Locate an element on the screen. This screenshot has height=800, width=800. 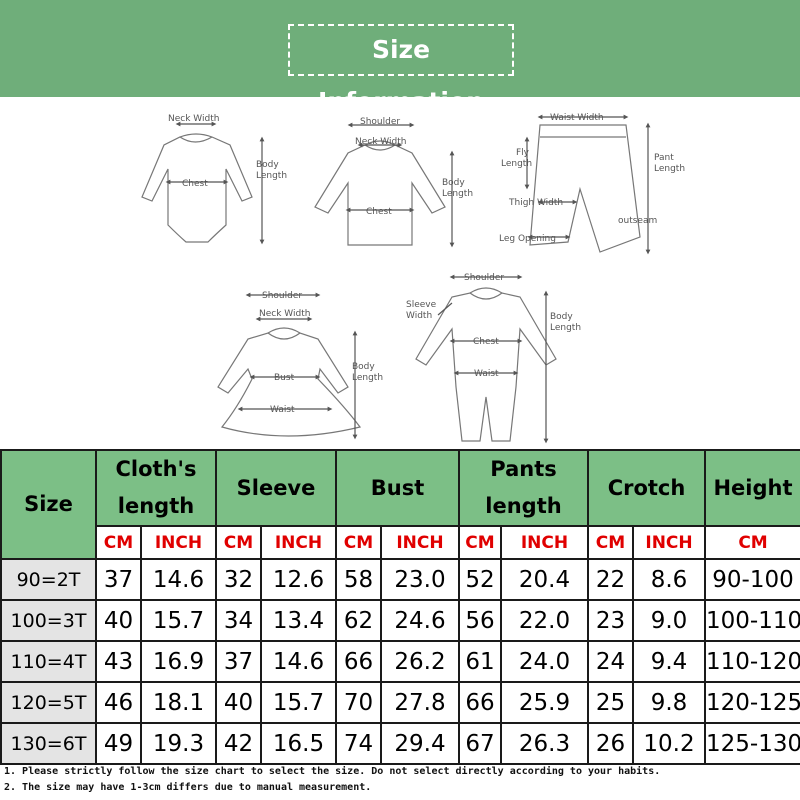
value-cell: 32 is located at coordinates (238, 579).